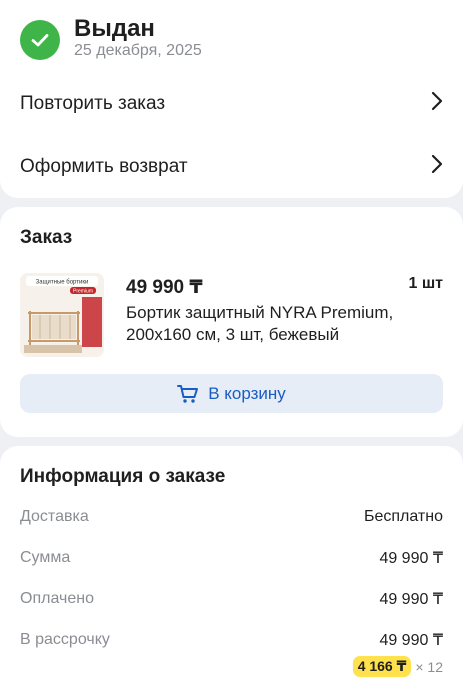  What do you see at coordinates (54, 516) in the screenshot?
I see `info-label: Доставка` at bounding box center [54, 516].